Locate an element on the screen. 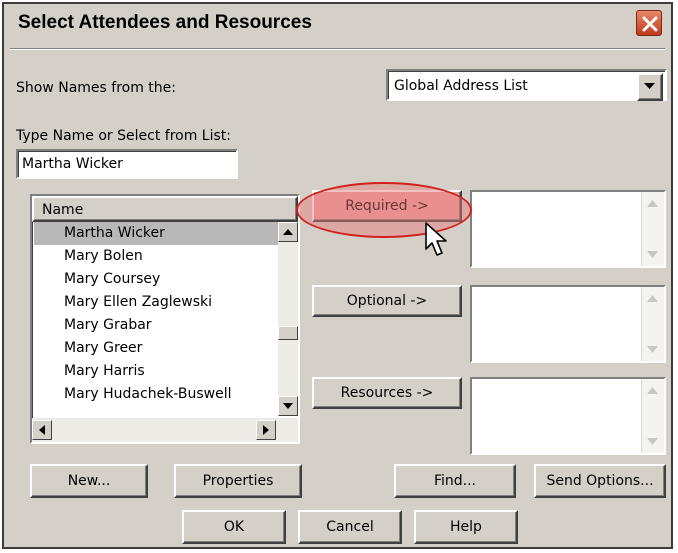 This screenshot has width=678, height=553. resources-field-scrollbar is located at coordinates (652, 416).